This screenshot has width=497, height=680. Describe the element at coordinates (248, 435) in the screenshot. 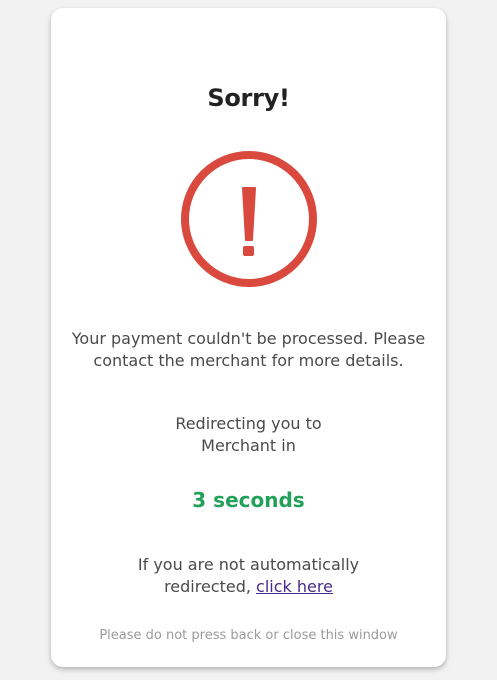

I see `redirect-notice: Redirecting you to Merchant in` at that location.